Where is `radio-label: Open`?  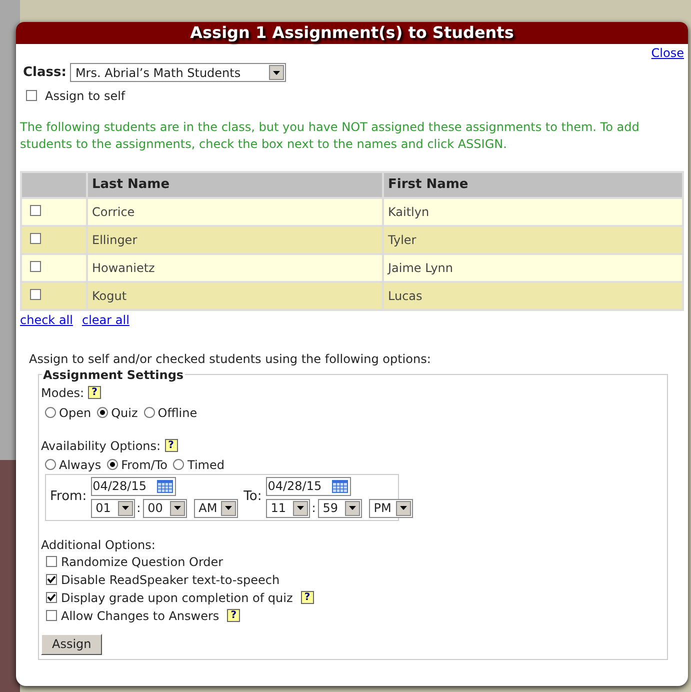
radio-label: Open is located at coordinates (75, 413).